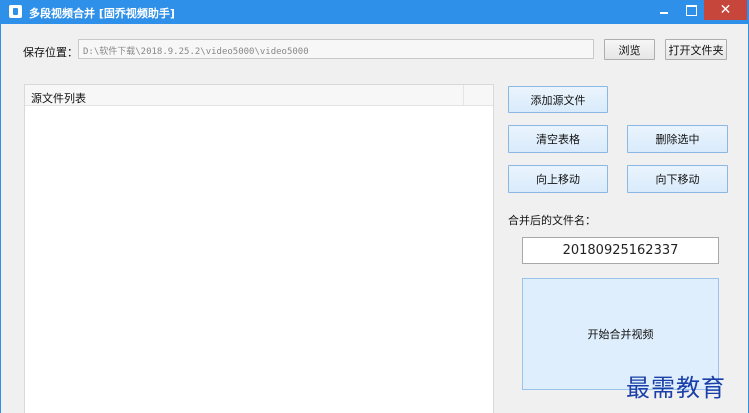  I want to click on delete-selected-button: 删除选中, so click(677, 139).